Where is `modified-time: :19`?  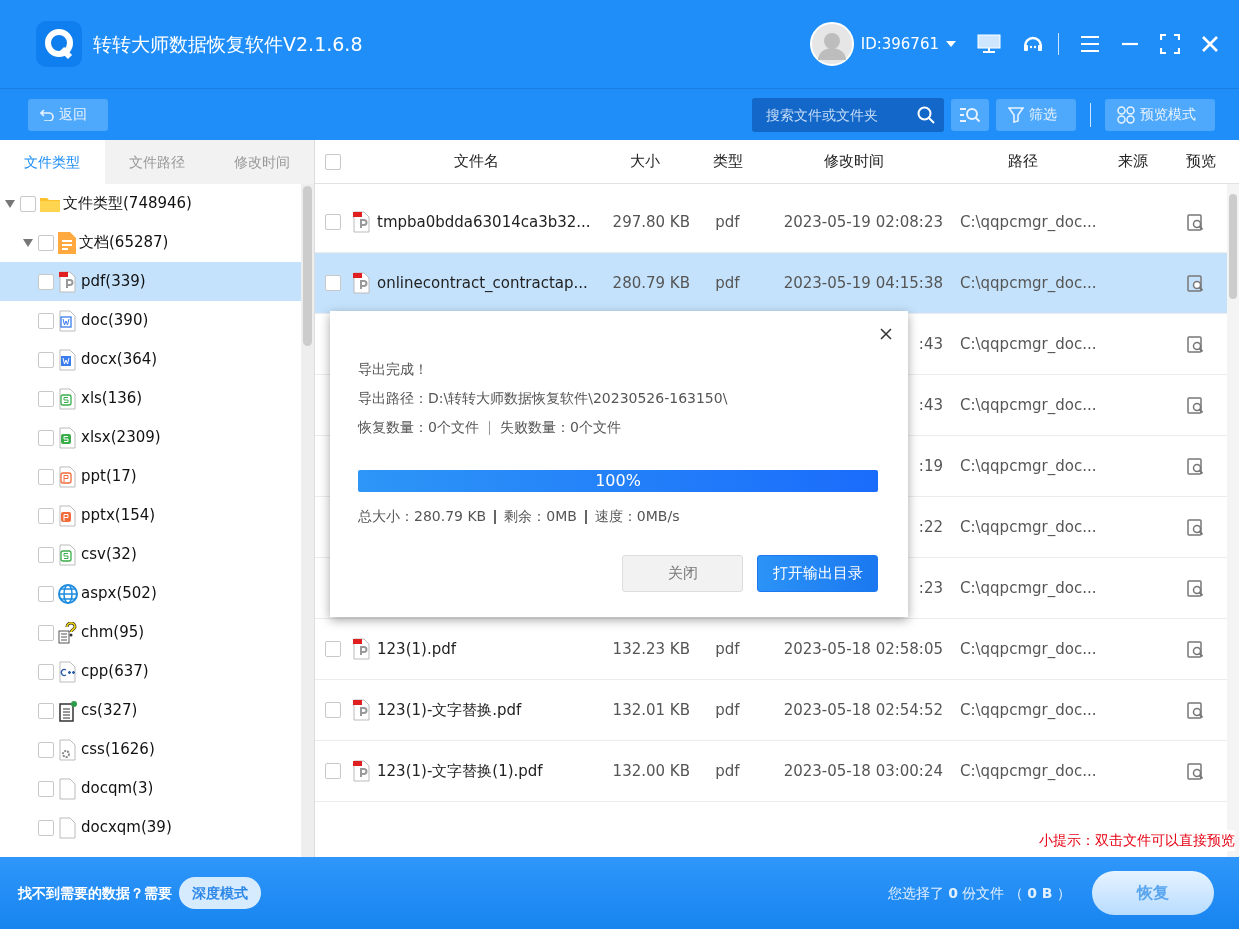 modified-time: :19 is located at coordinates (930, 465).